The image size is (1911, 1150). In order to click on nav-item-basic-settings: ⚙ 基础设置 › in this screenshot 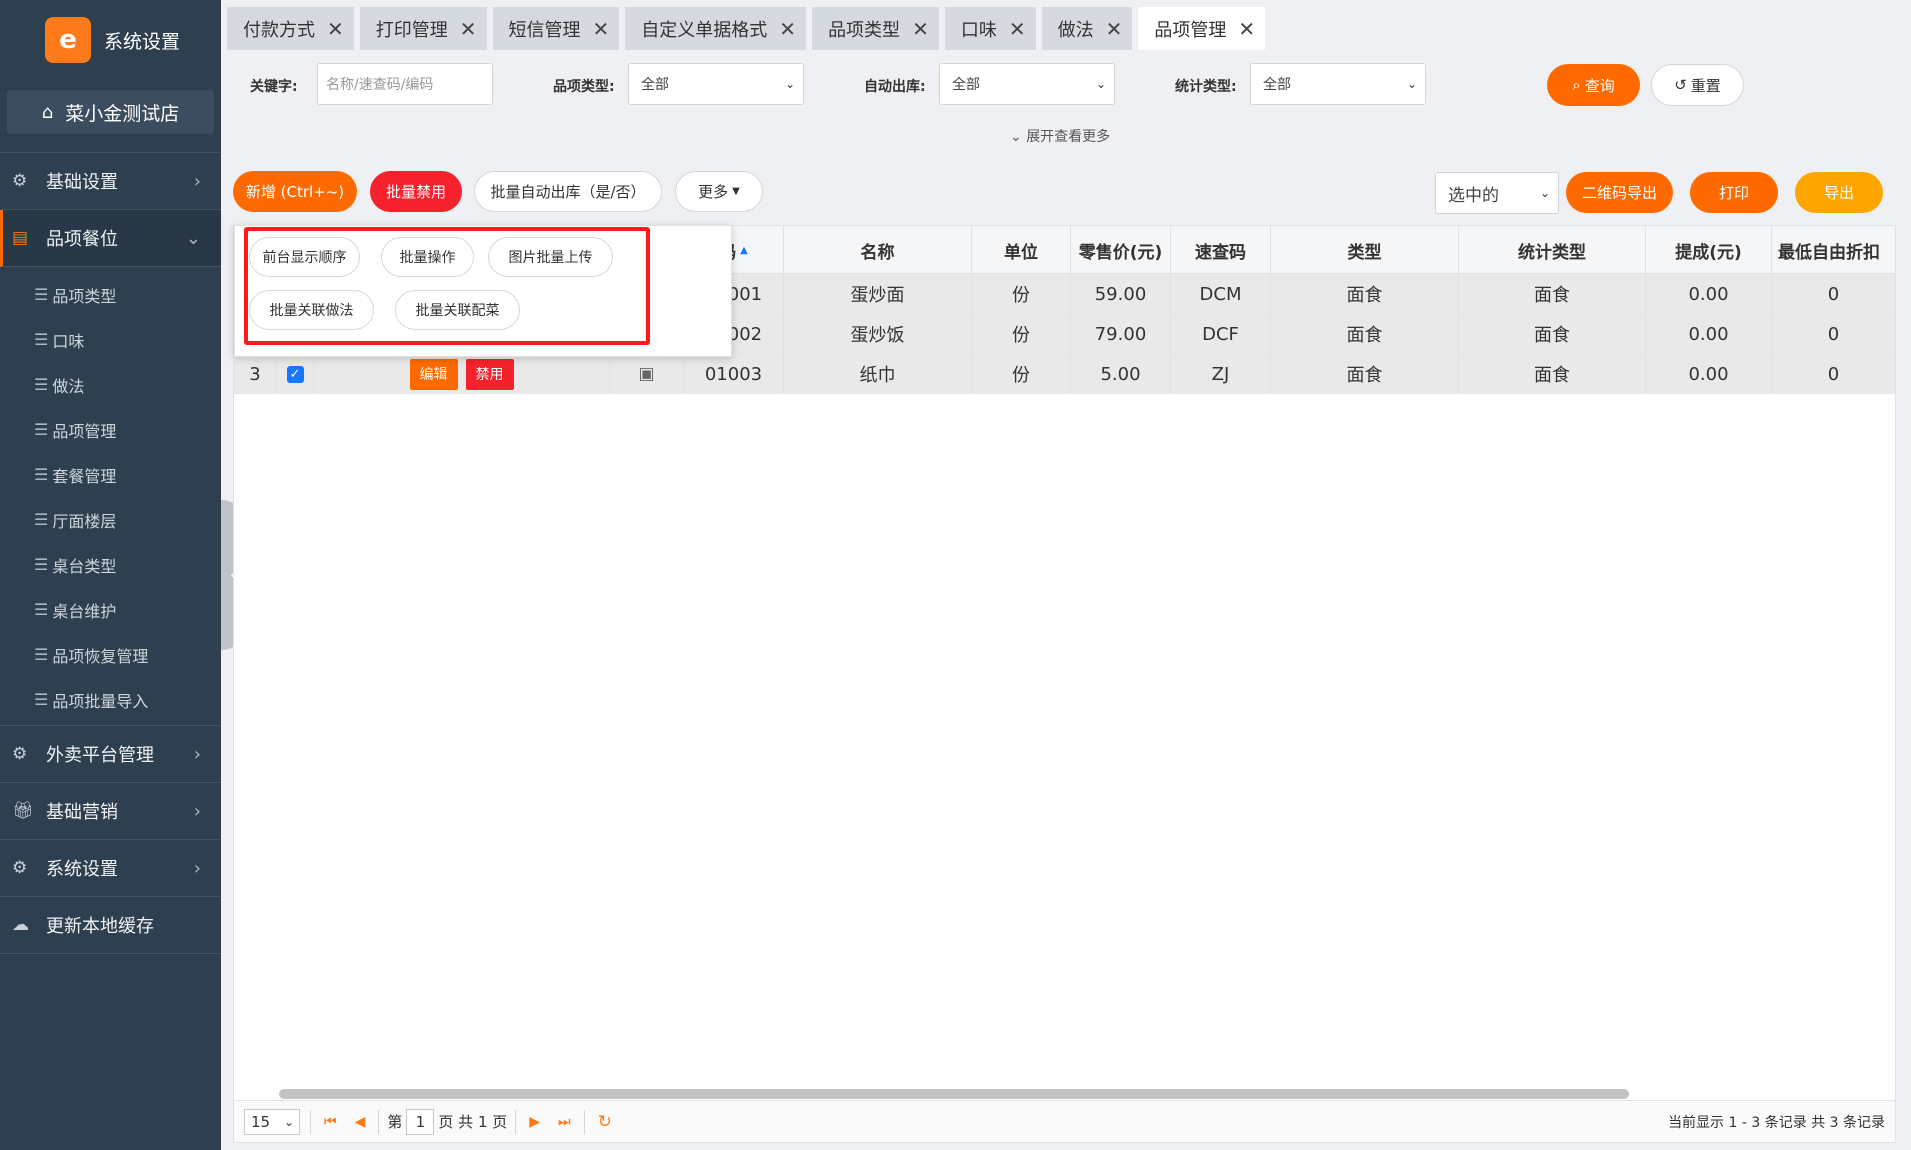, I will do `click(110, 181)`.